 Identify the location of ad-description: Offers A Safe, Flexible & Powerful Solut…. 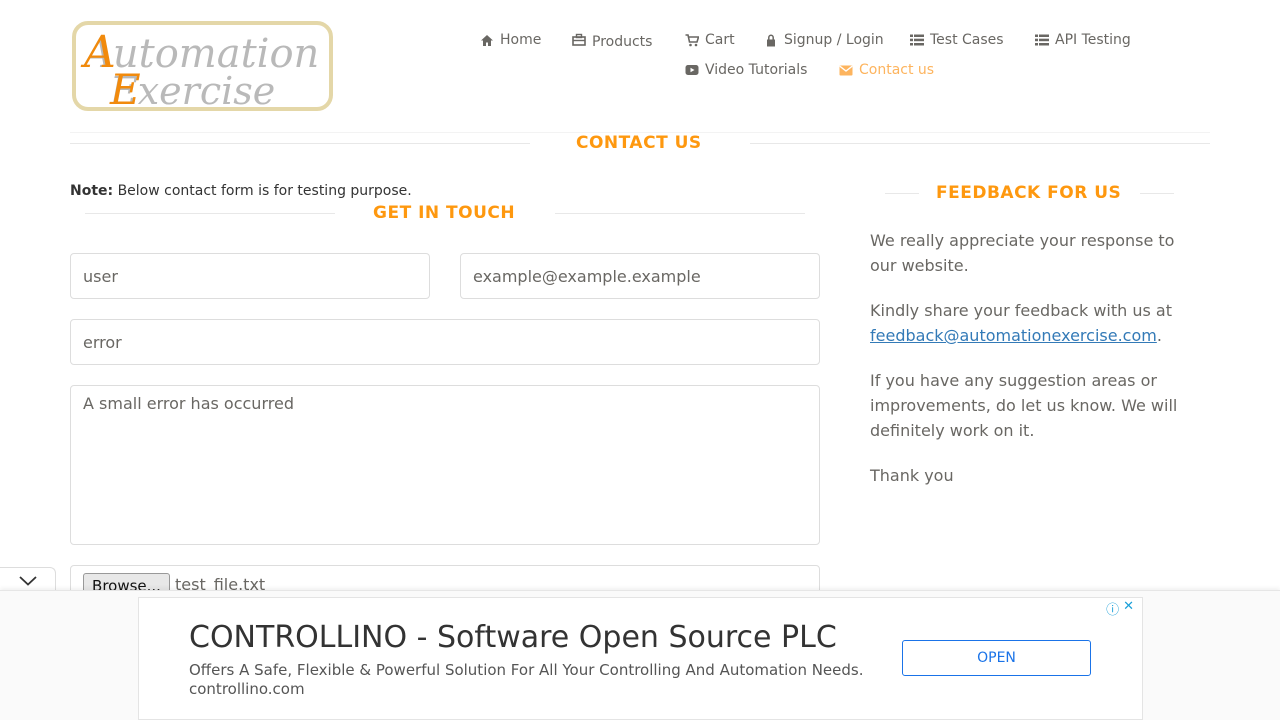
(526, 670).